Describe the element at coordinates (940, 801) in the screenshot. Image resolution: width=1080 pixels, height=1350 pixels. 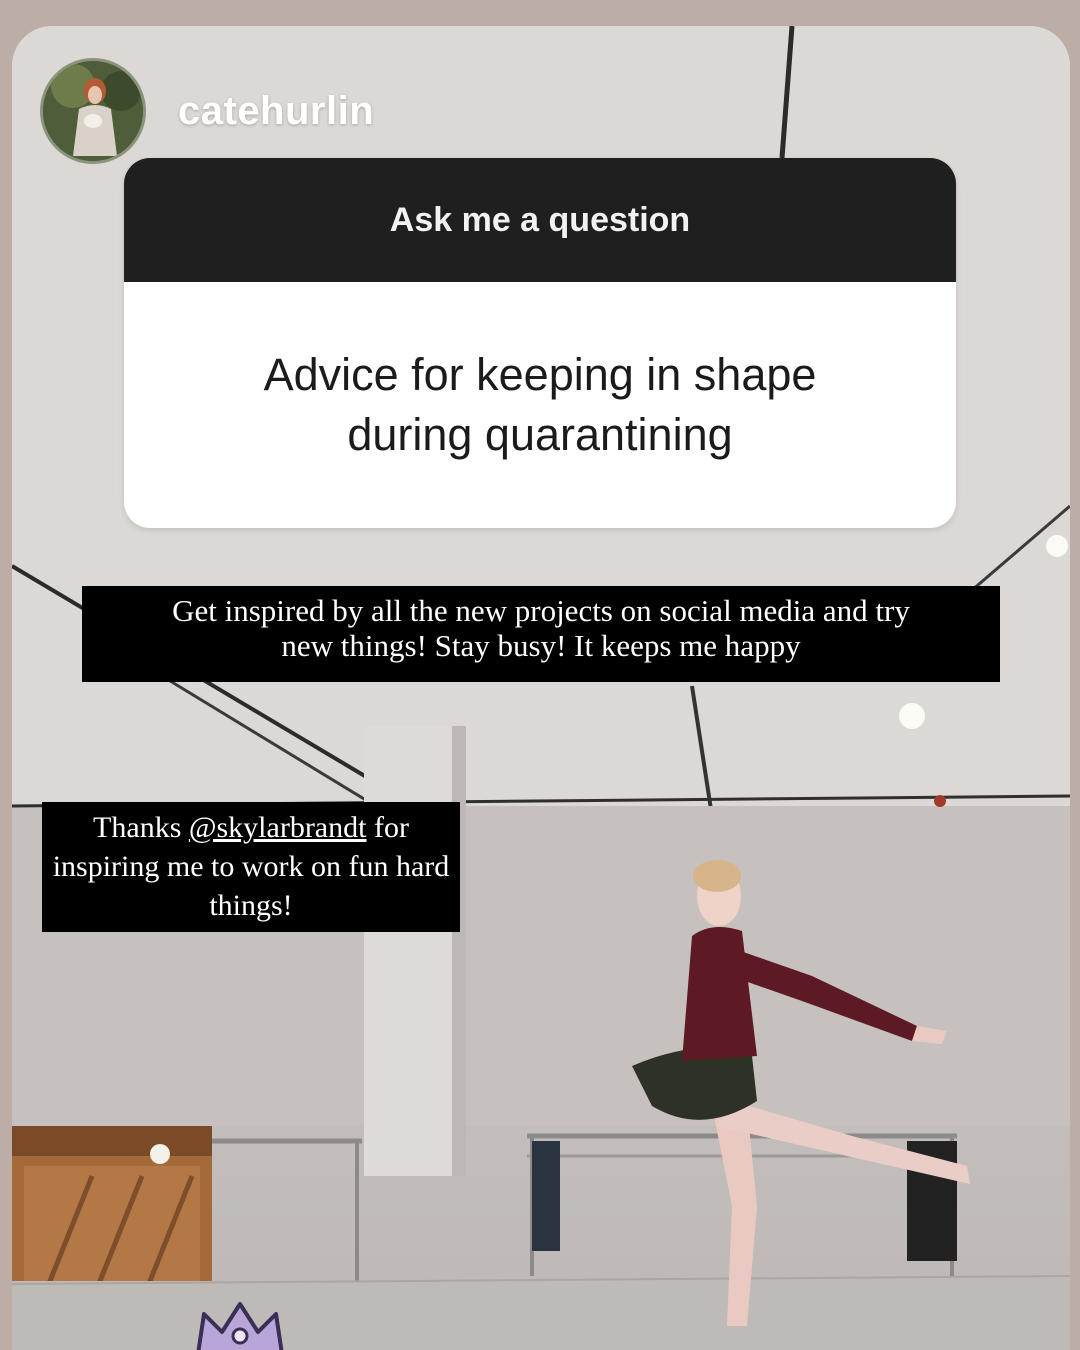
I see `exit-light` at that location.